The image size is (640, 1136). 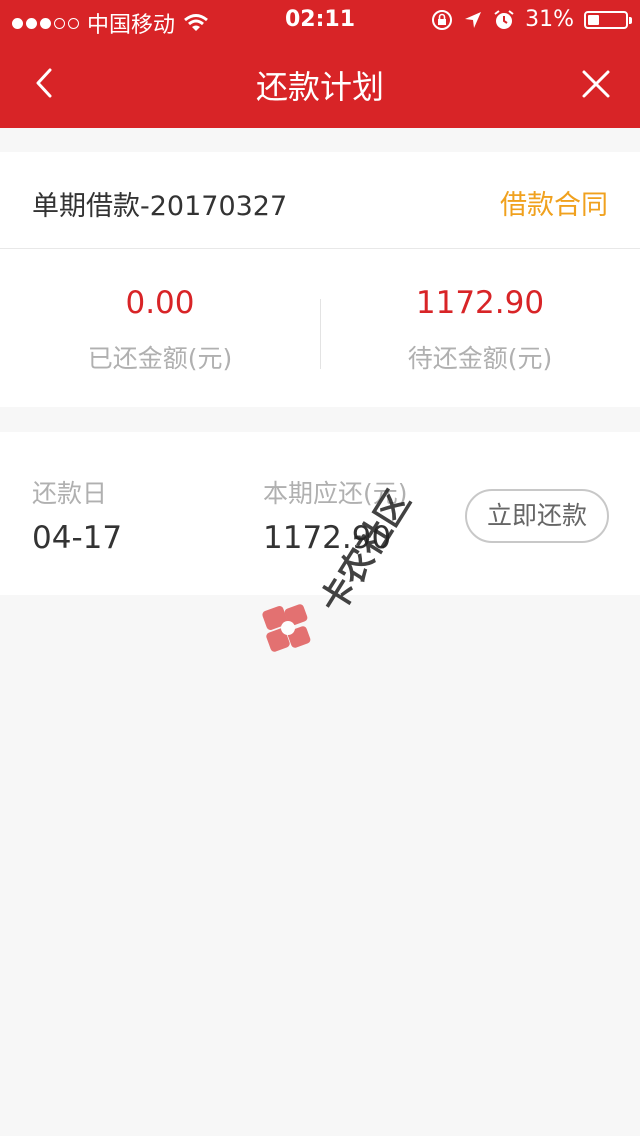 What do you see at coordinates (554, 202) in the screenshot?
I see `contract-link: 借款合同` at bounding box center [554, 202].